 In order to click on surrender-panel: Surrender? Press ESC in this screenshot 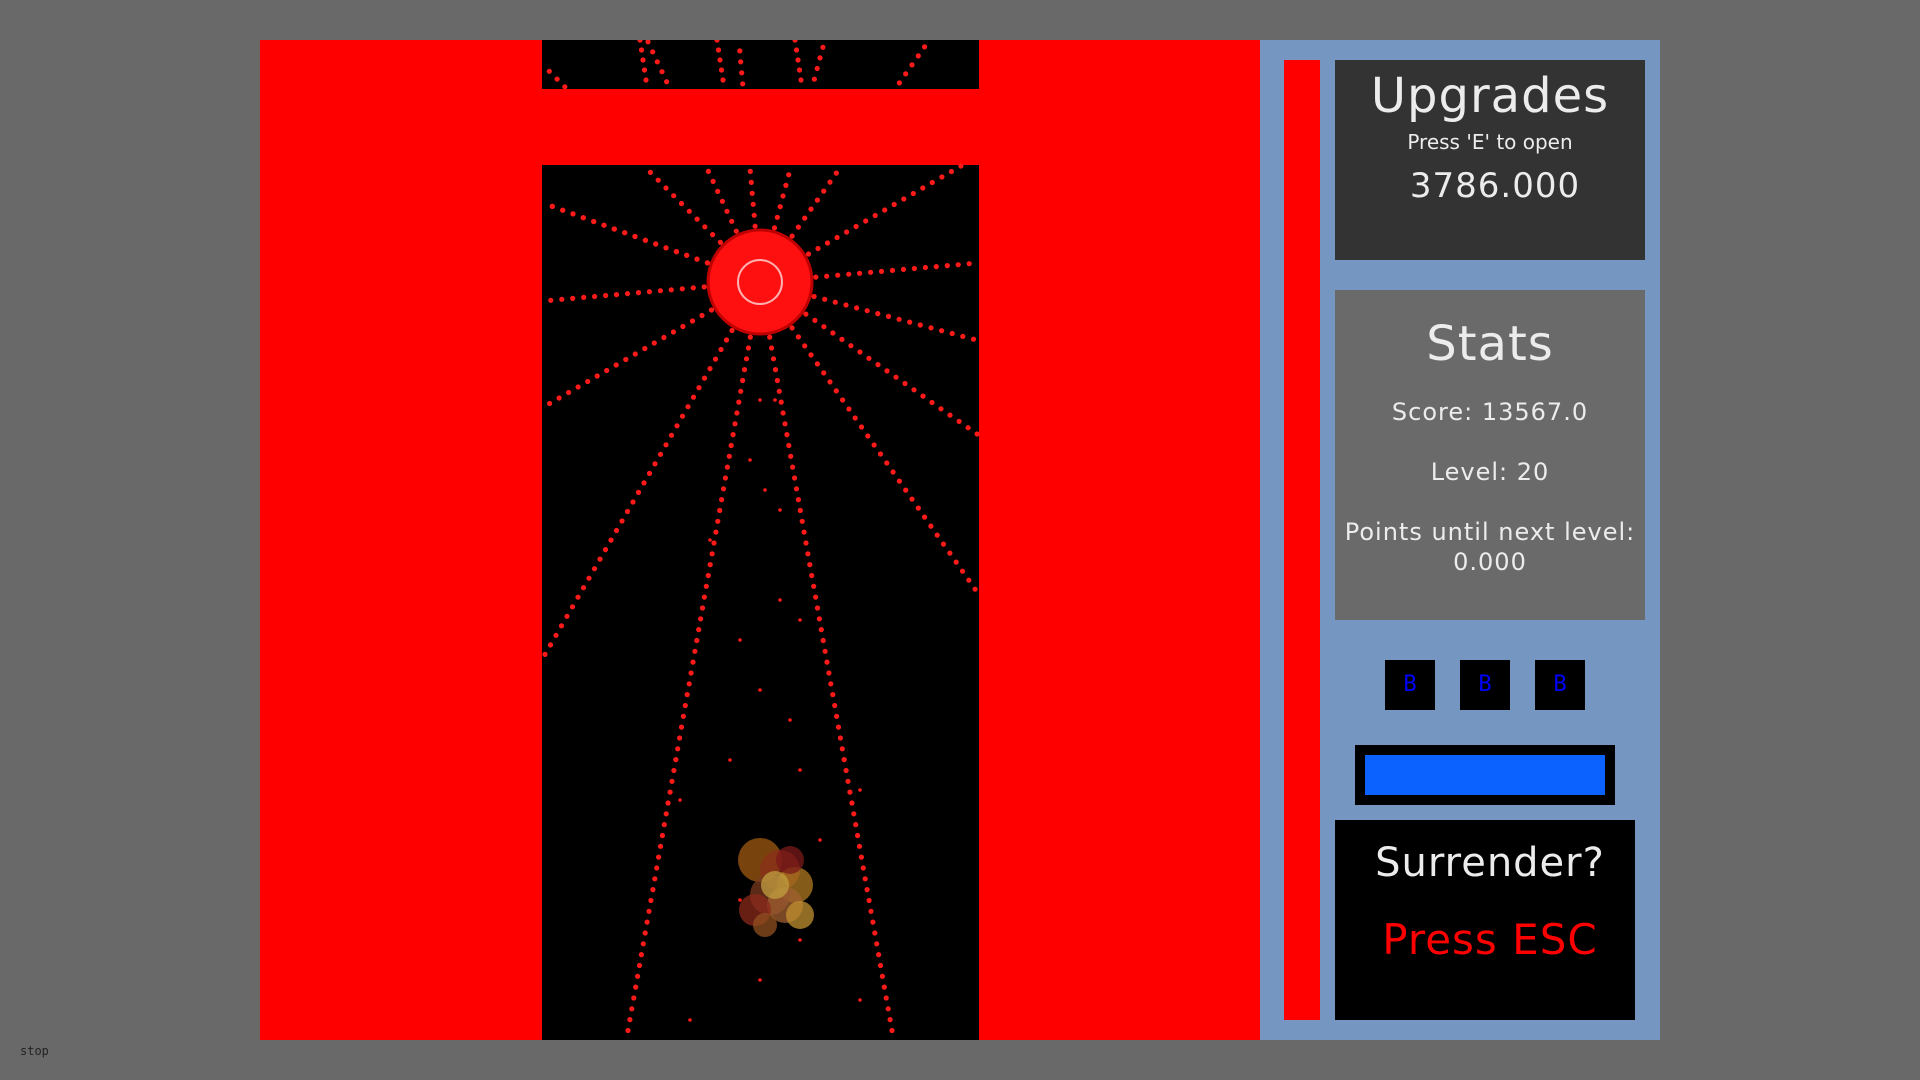, I will do `click(1485, 920)`.